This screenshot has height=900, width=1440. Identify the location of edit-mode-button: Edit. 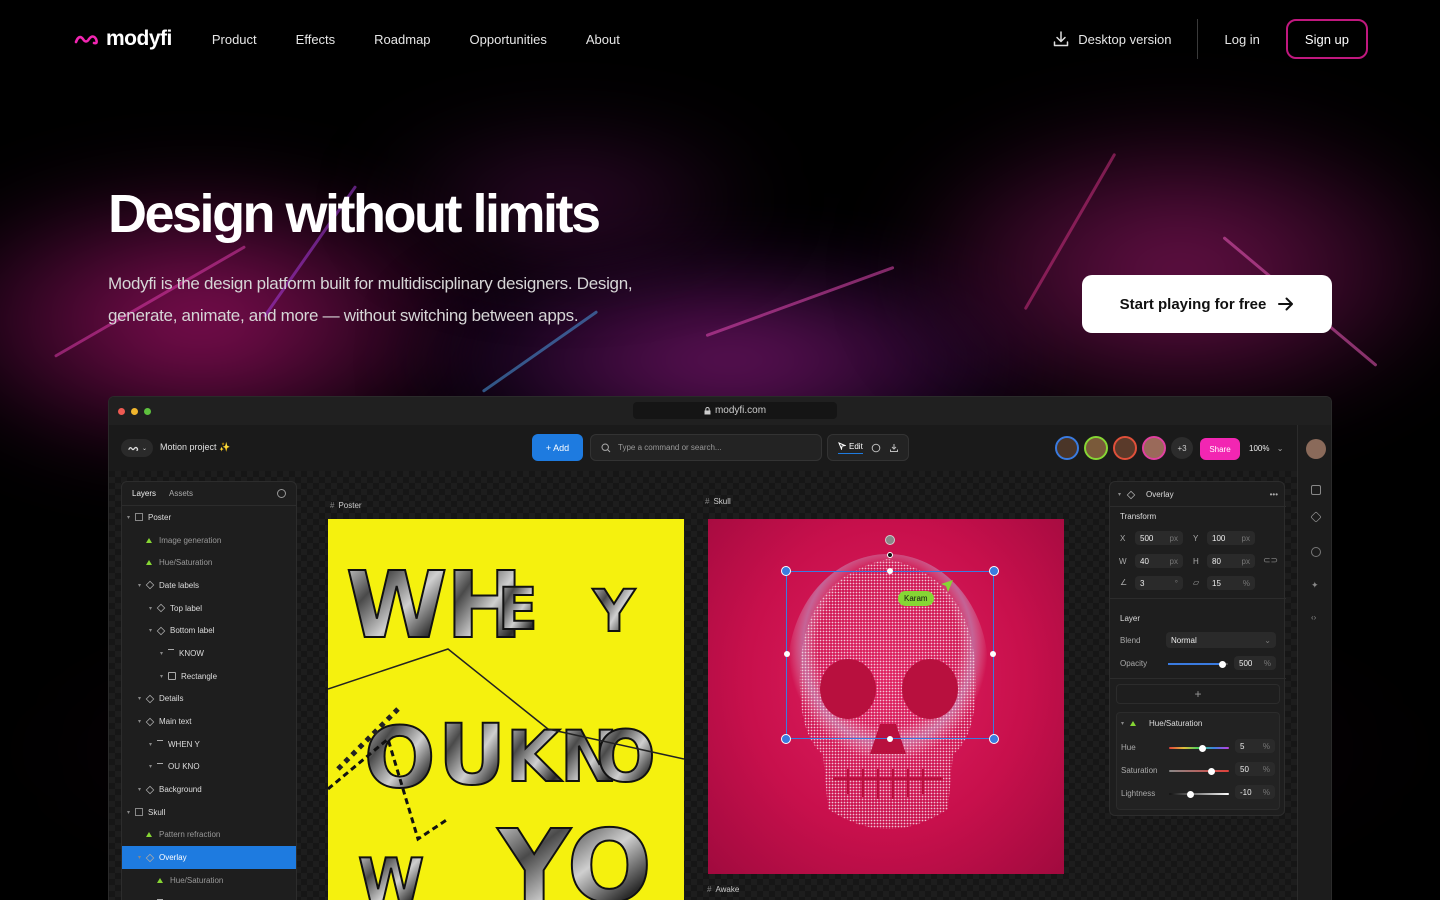
(850, 448).